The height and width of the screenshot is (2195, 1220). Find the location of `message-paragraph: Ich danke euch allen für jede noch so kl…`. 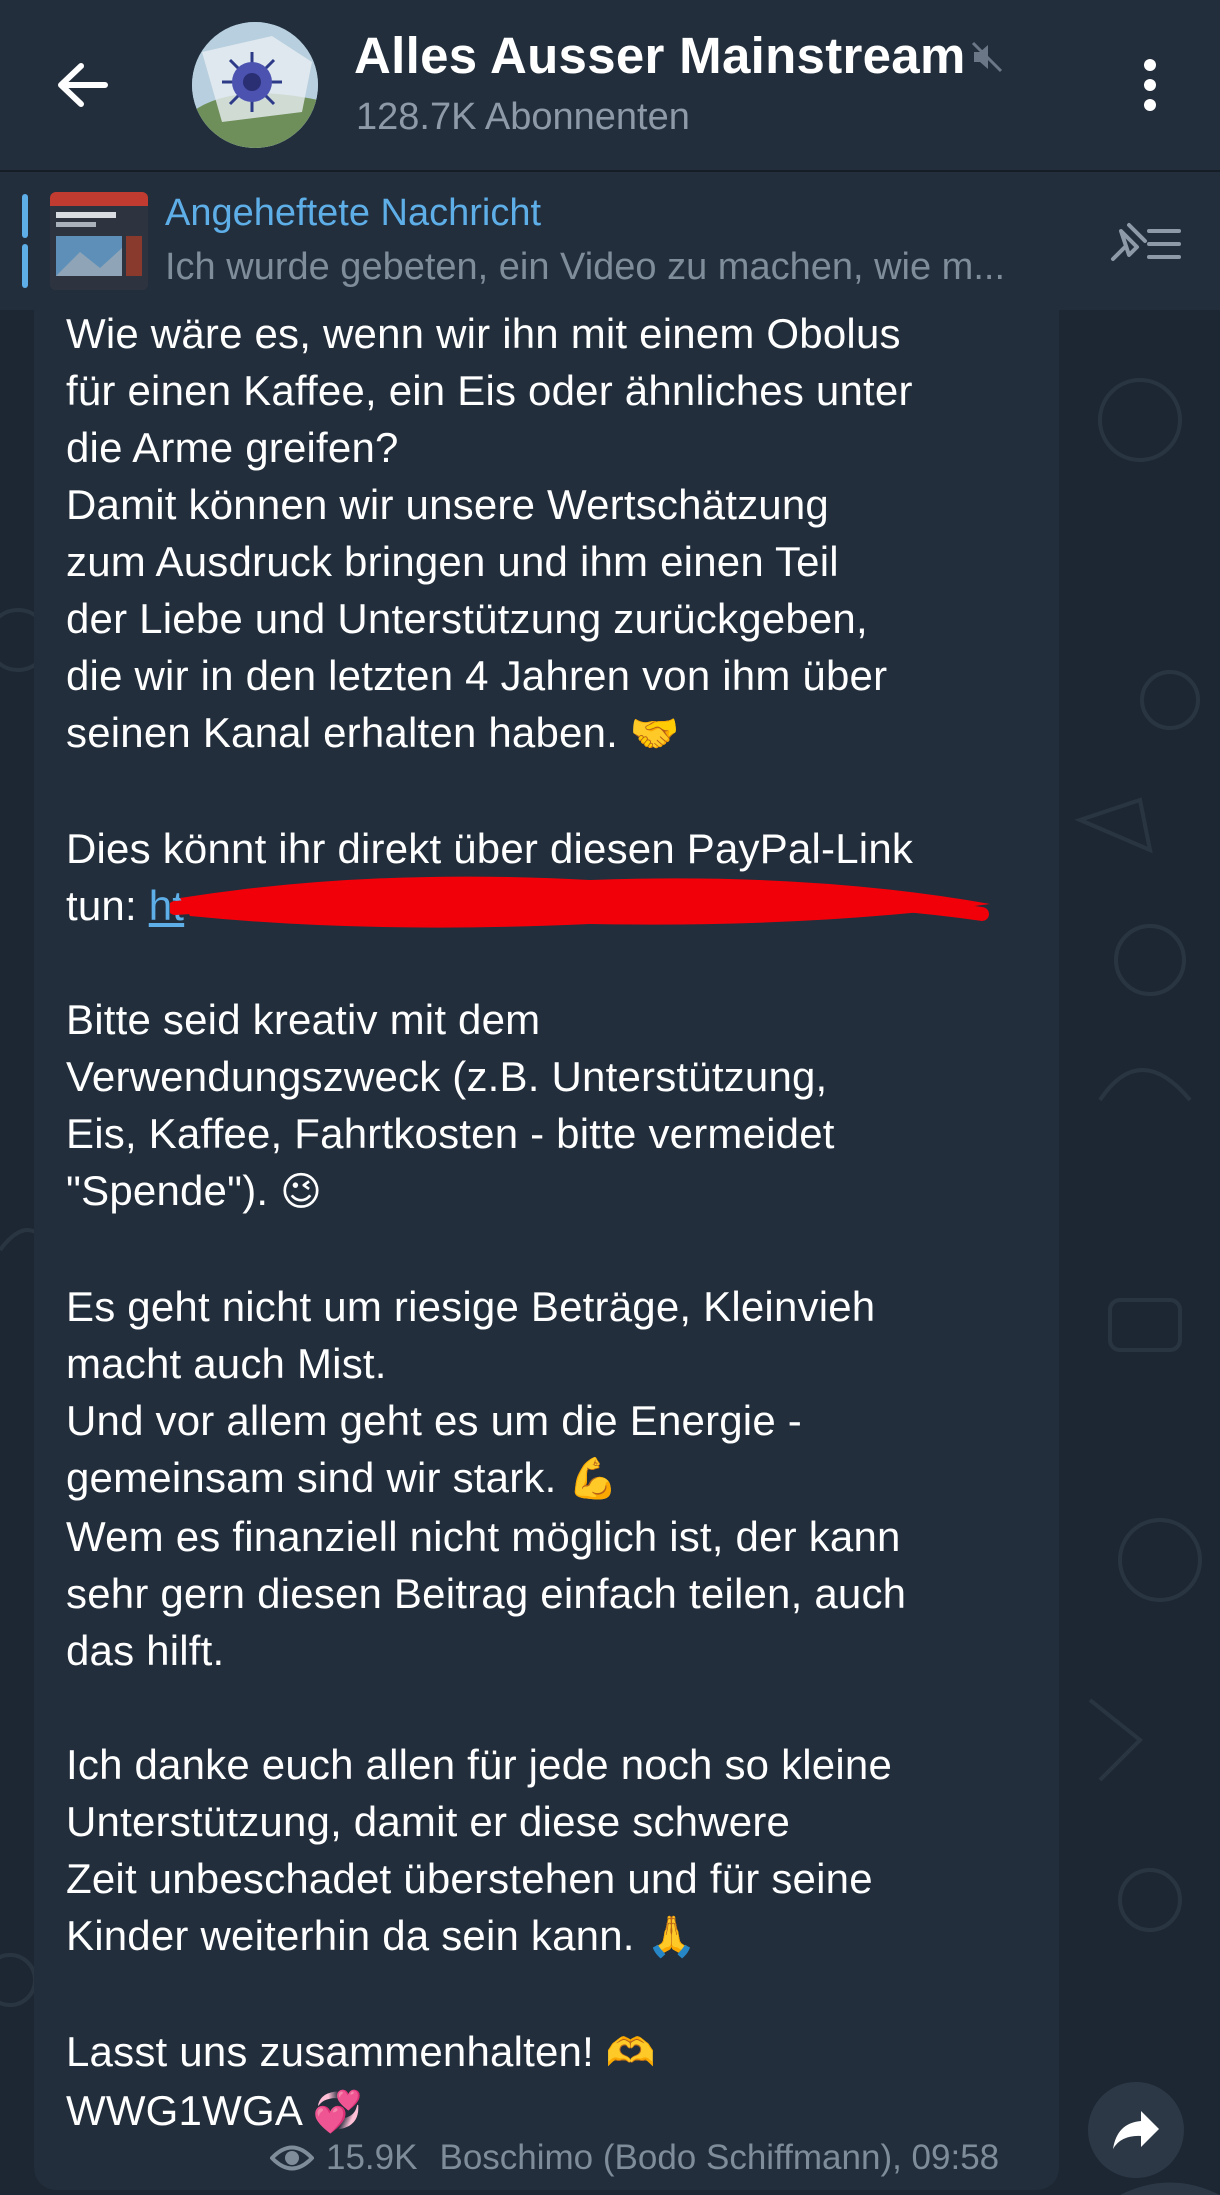

message-paragraph: Ich danke euch allen für jede noch so kl… is located at coordinates (556, 1851).